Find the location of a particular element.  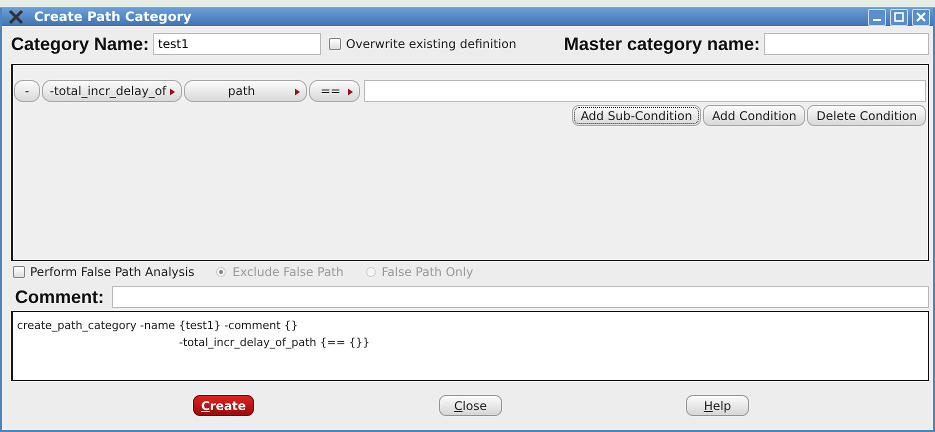

false-path-label: Perform False Path Analysis is located at coordinates (112, 272).